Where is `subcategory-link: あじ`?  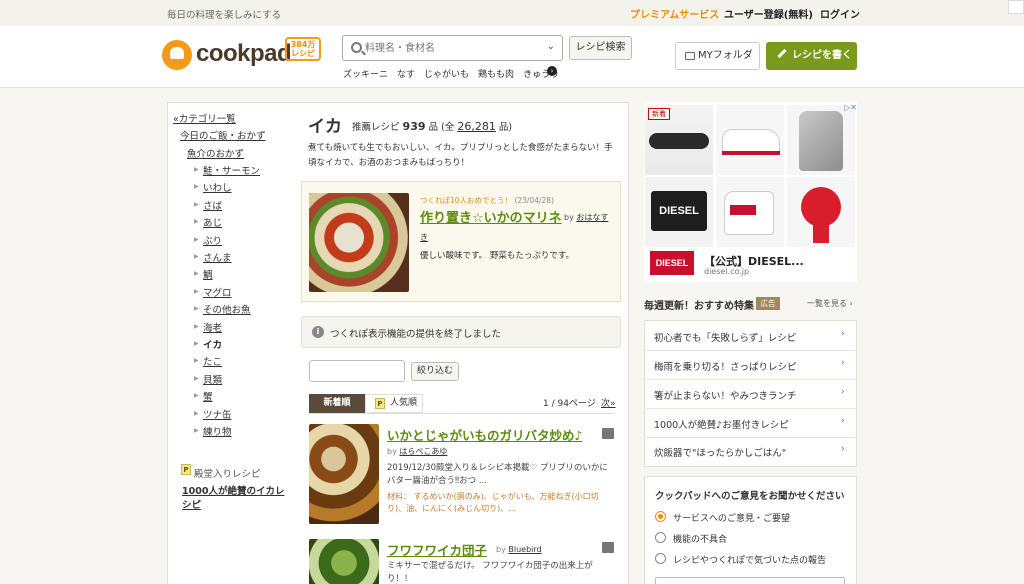
subcategory-link: あじ is located at coordinates (212, 222).